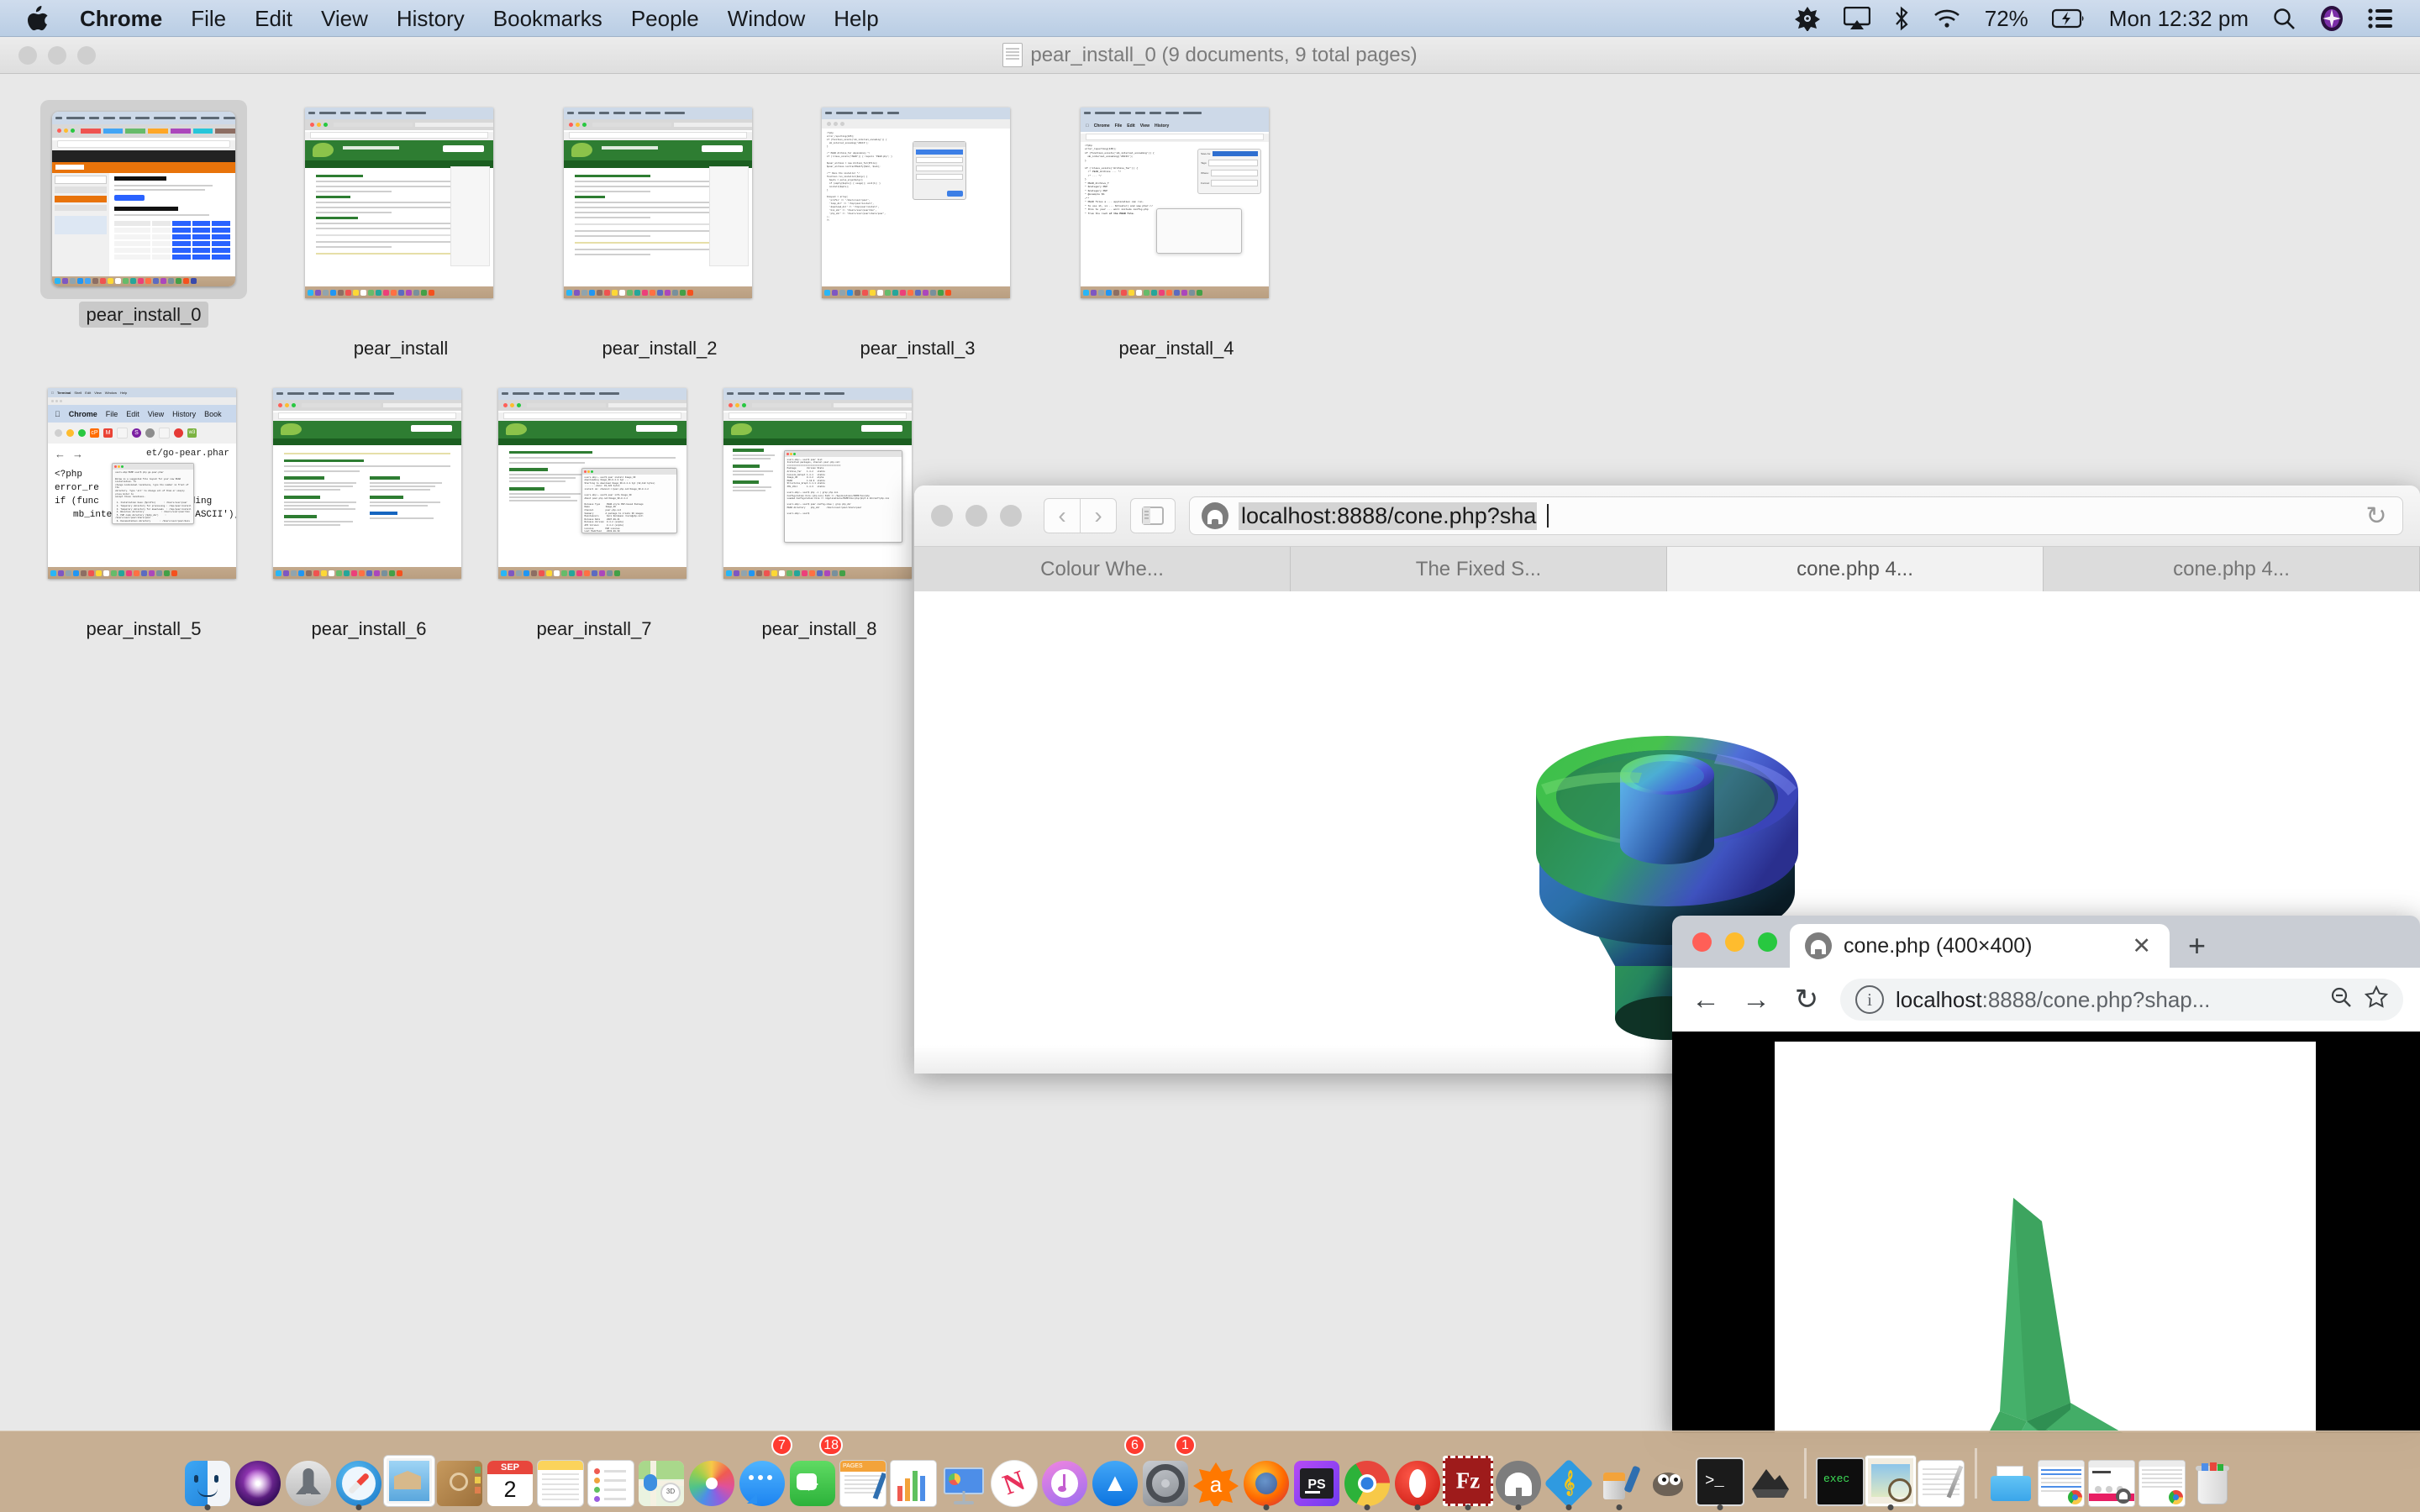 The image size is (2420, 1512). I want to click on dock-item-maps: 3D, so click(661, 1475).